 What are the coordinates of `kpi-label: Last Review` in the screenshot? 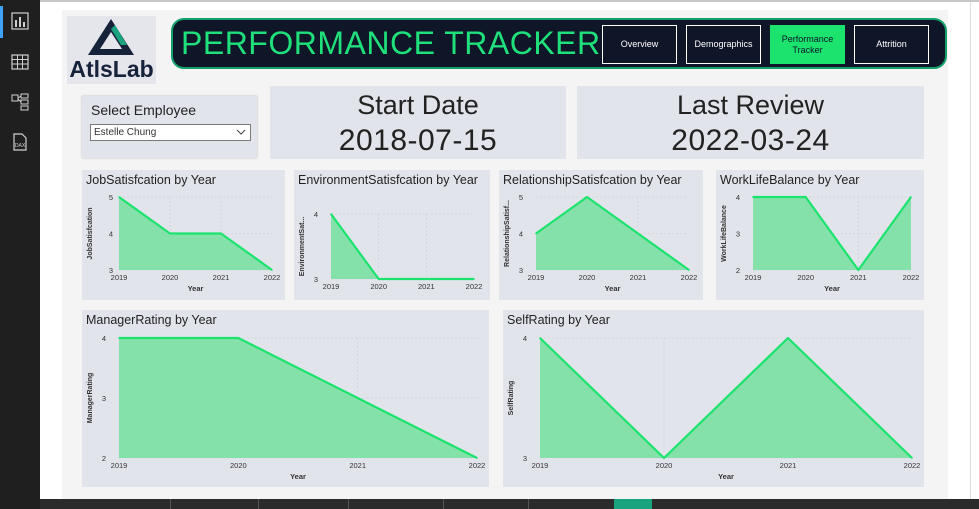 It's located at (750, 105).